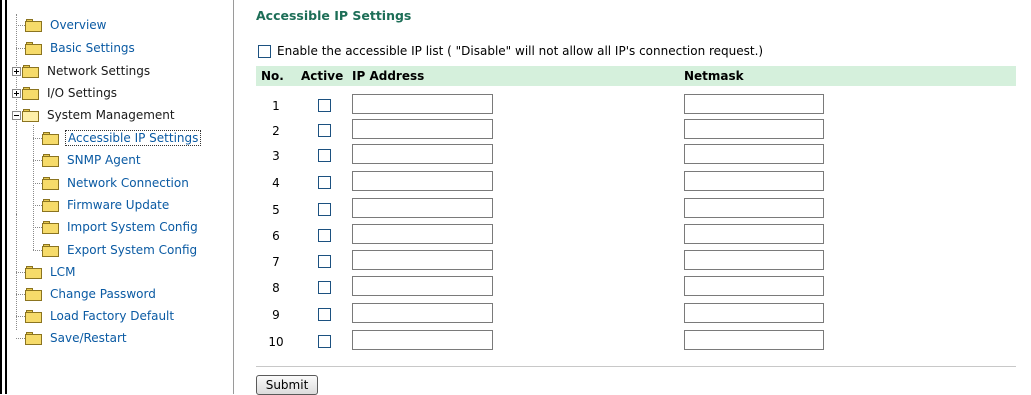 This screenshot has height=395, width=1031. I want to click on sidebar-item-save-restart: Save/Restart, so click(77, 338).